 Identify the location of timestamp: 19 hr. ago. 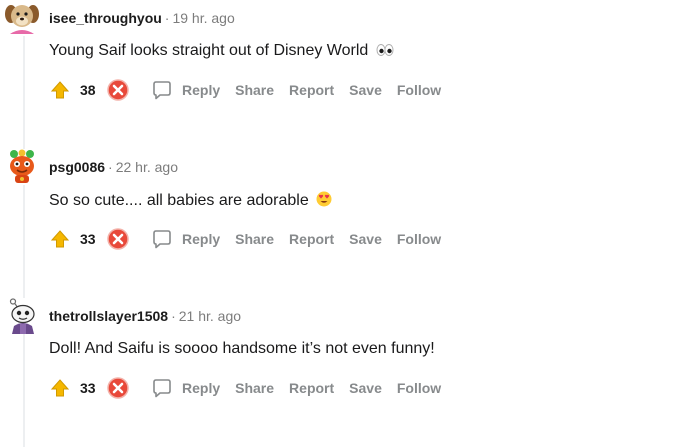
(203, 18).